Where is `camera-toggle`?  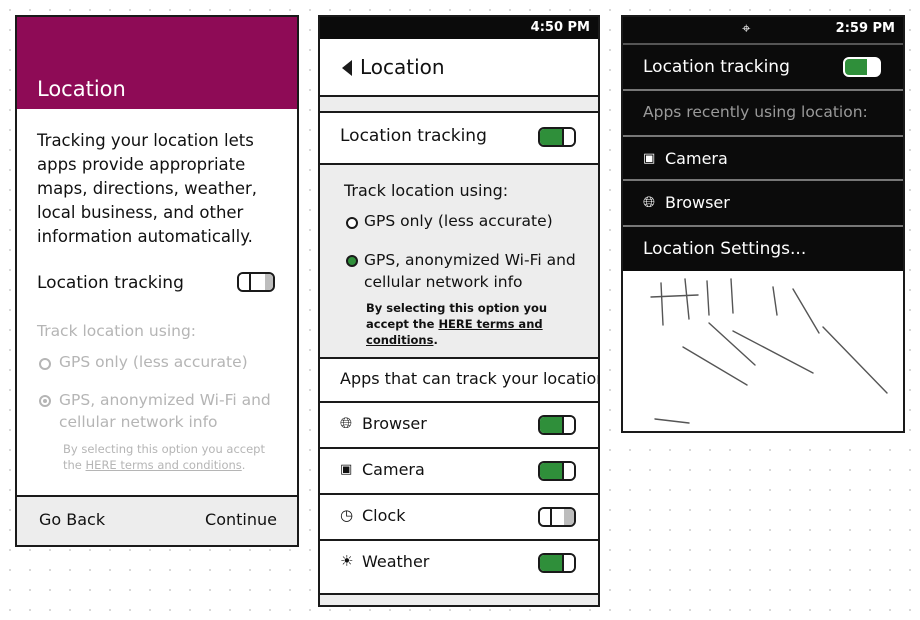
camera-toggle is located at coordinates (557, 471).